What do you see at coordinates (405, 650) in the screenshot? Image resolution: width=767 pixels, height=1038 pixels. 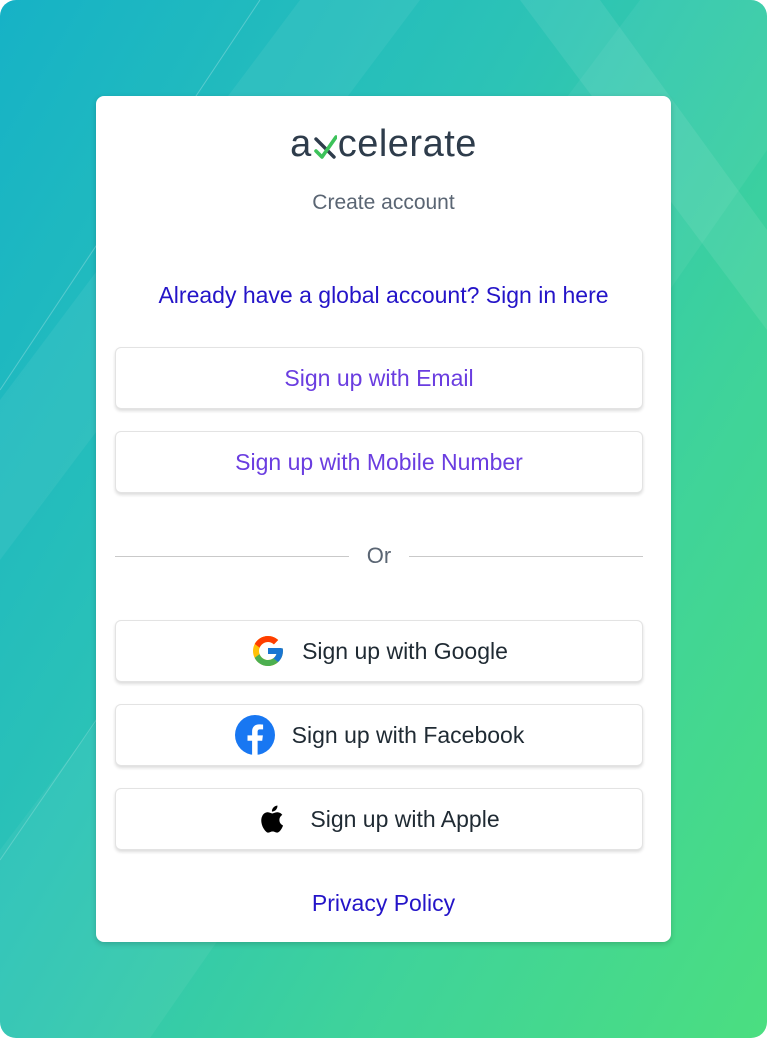 I see `signup-google-label: Sign up with Google` at bounding box center [405, 650].